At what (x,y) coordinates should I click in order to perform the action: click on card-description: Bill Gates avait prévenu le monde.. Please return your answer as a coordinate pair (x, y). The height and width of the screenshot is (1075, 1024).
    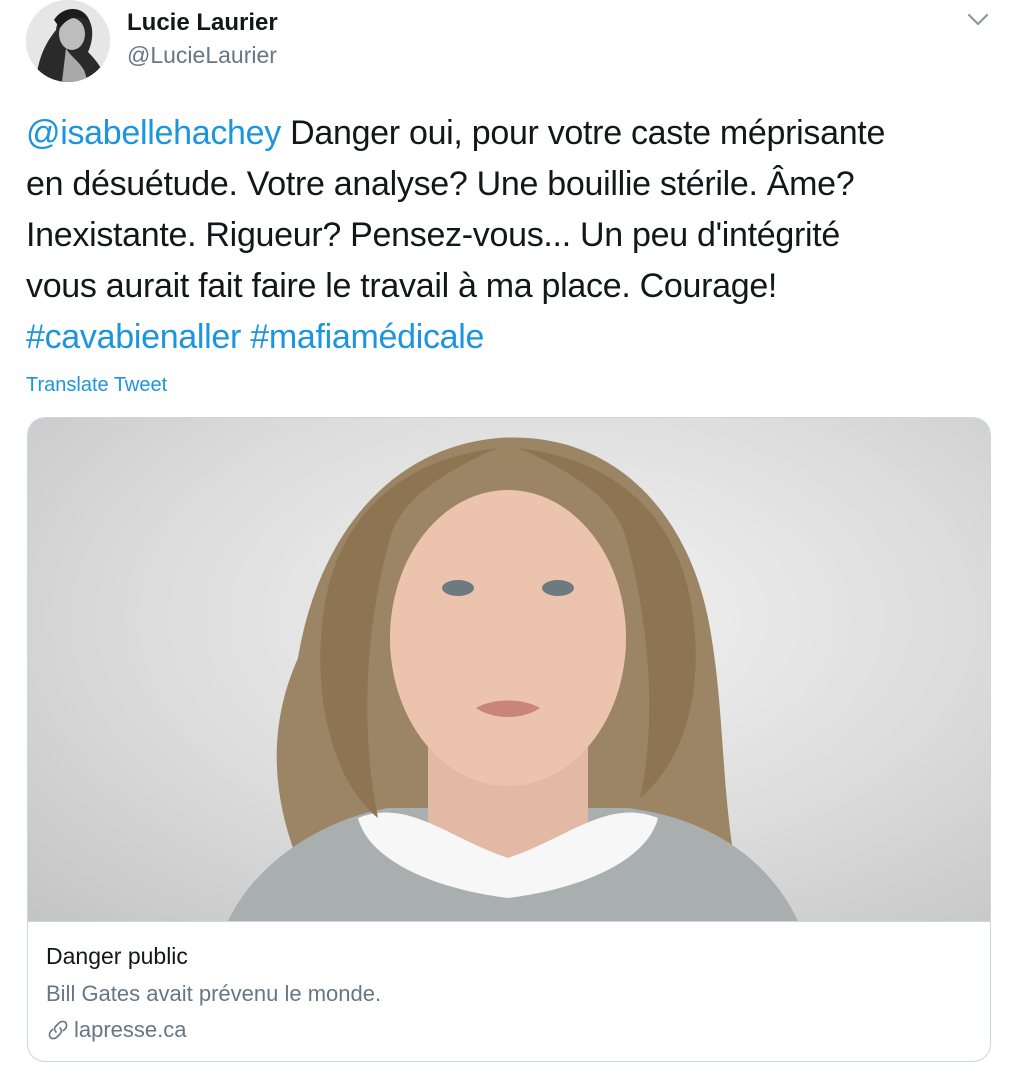
    Looking at the image, I should click on (214, 993).